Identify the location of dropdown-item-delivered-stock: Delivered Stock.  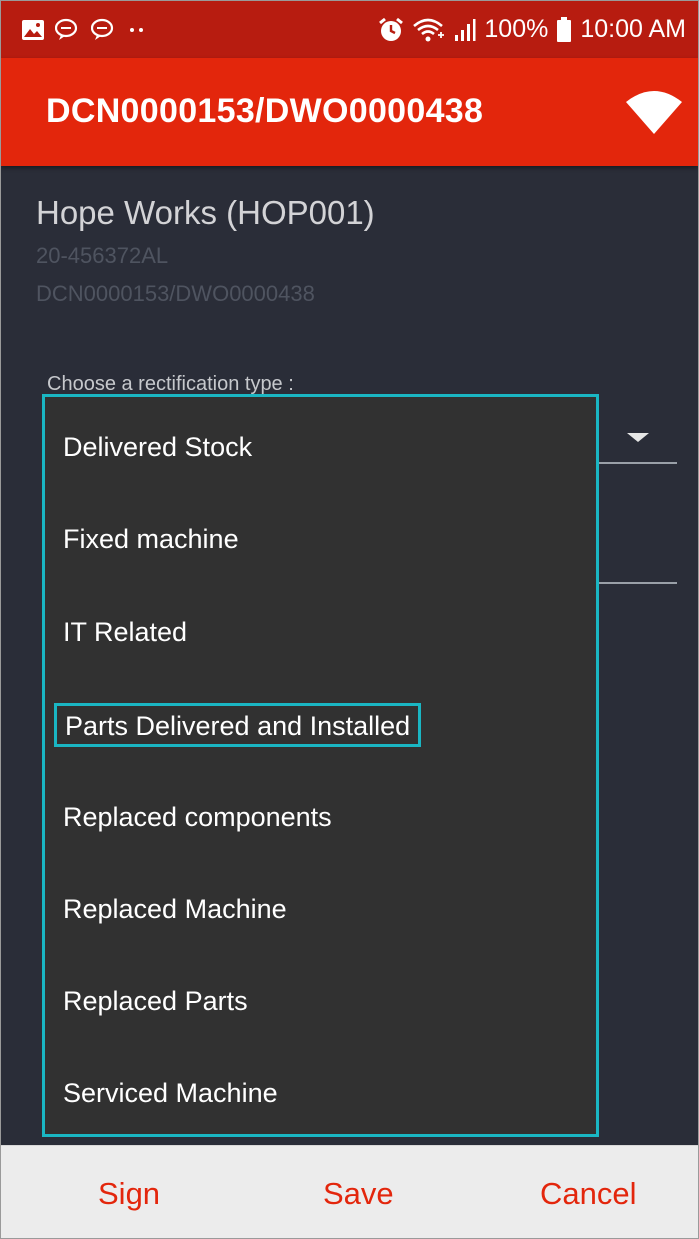
(157, 447).